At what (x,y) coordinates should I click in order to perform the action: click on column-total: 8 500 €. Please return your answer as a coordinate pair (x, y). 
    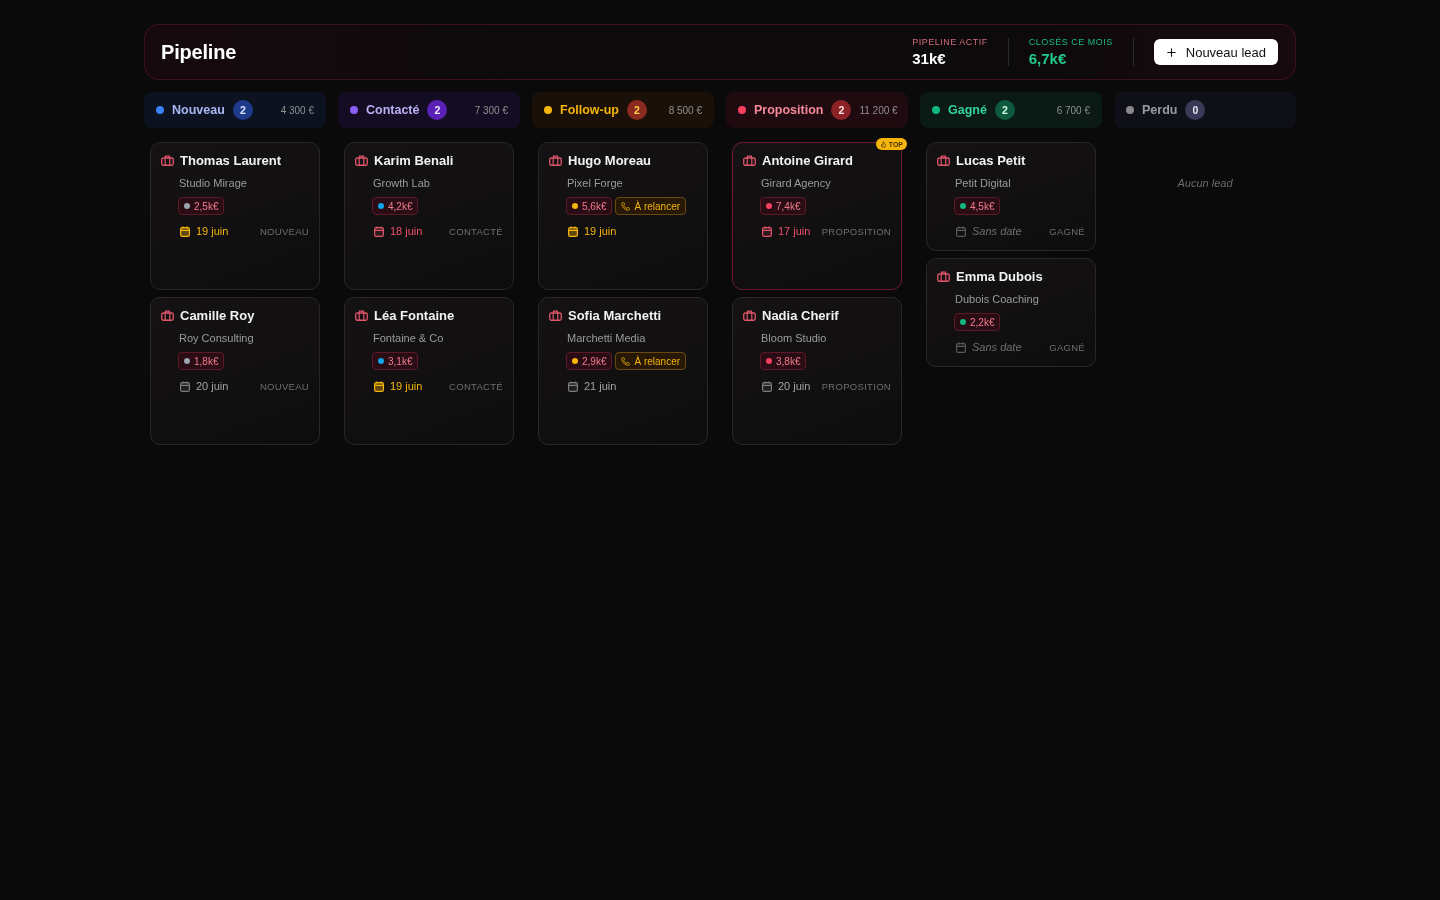
    Looking at the image, I should click on (685, 110).